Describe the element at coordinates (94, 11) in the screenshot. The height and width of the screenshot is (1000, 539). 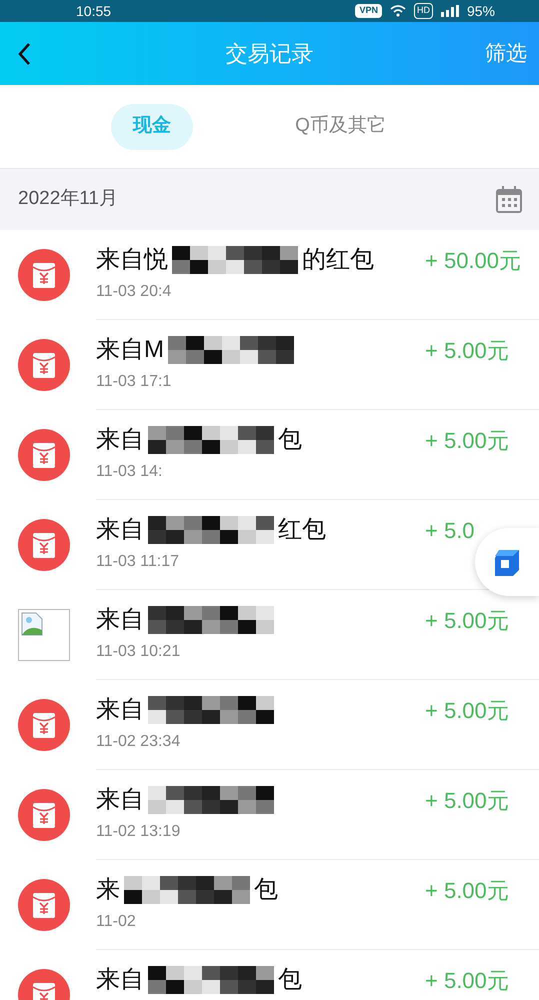
I see `status-time: 10:55` at that location.